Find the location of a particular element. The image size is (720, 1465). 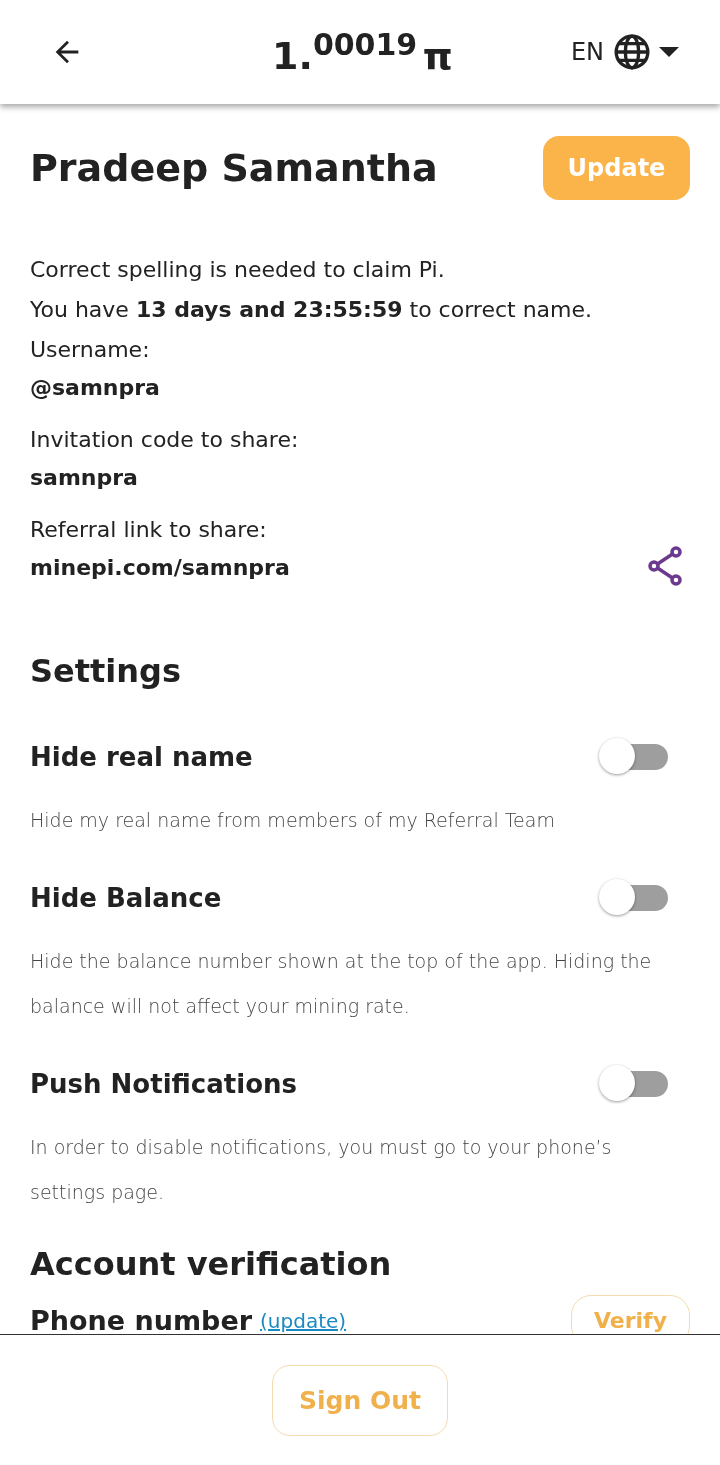

phone-label: Phone number is located at coordinates (141, 1319).